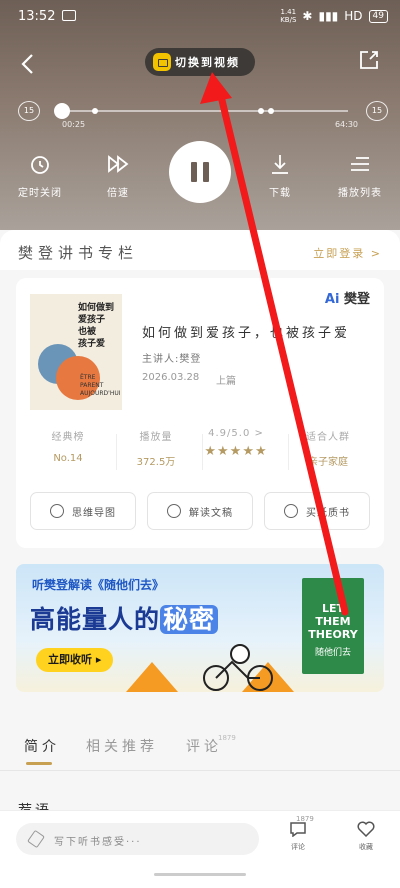  What do you see at coordinates (377, 111) in the screenshot?
I see `skip-forward-button: 15` at bounding box center [377, 111].